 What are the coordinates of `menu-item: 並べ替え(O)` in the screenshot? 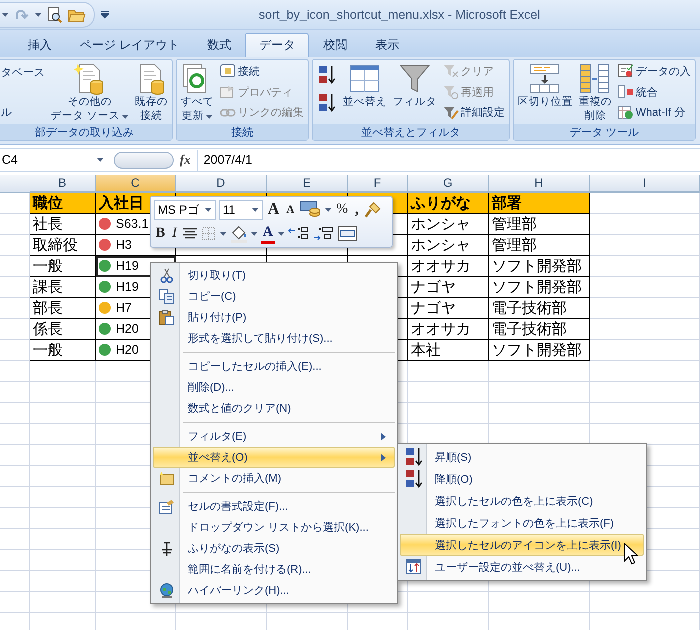 It's located at (274, 457).